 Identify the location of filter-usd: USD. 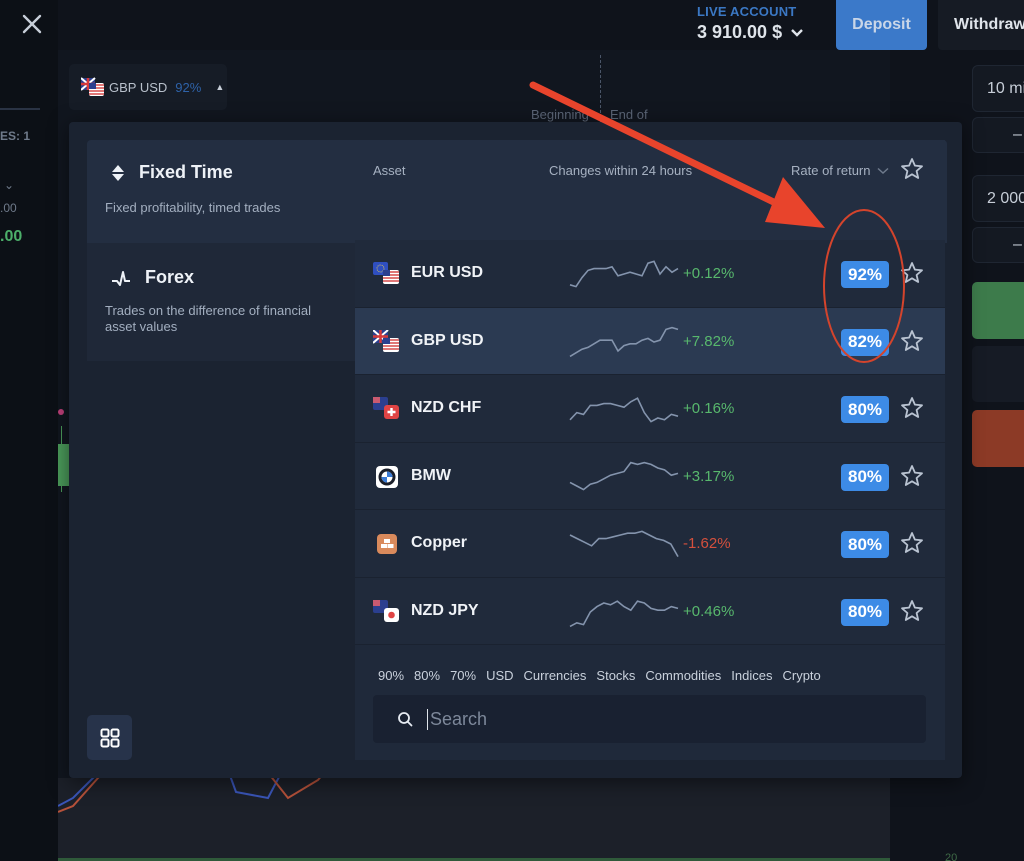
(499, 675).